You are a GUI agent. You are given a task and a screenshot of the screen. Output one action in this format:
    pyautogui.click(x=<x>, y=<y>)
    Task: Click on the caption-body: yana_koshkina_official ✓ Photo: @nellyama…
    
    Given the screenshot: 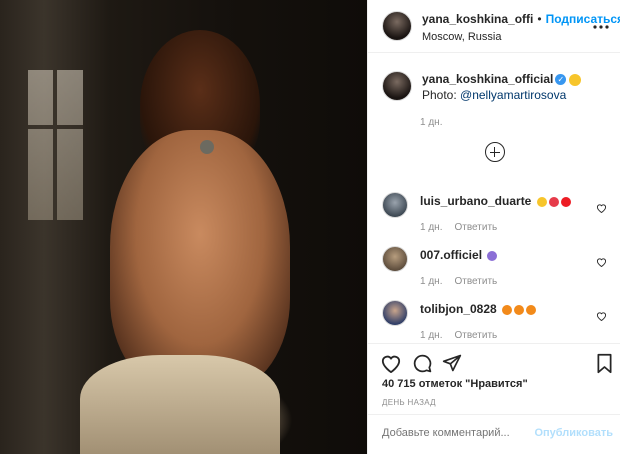 What is the action you would take?
    pyautogui.click(x=502, y=87)
    